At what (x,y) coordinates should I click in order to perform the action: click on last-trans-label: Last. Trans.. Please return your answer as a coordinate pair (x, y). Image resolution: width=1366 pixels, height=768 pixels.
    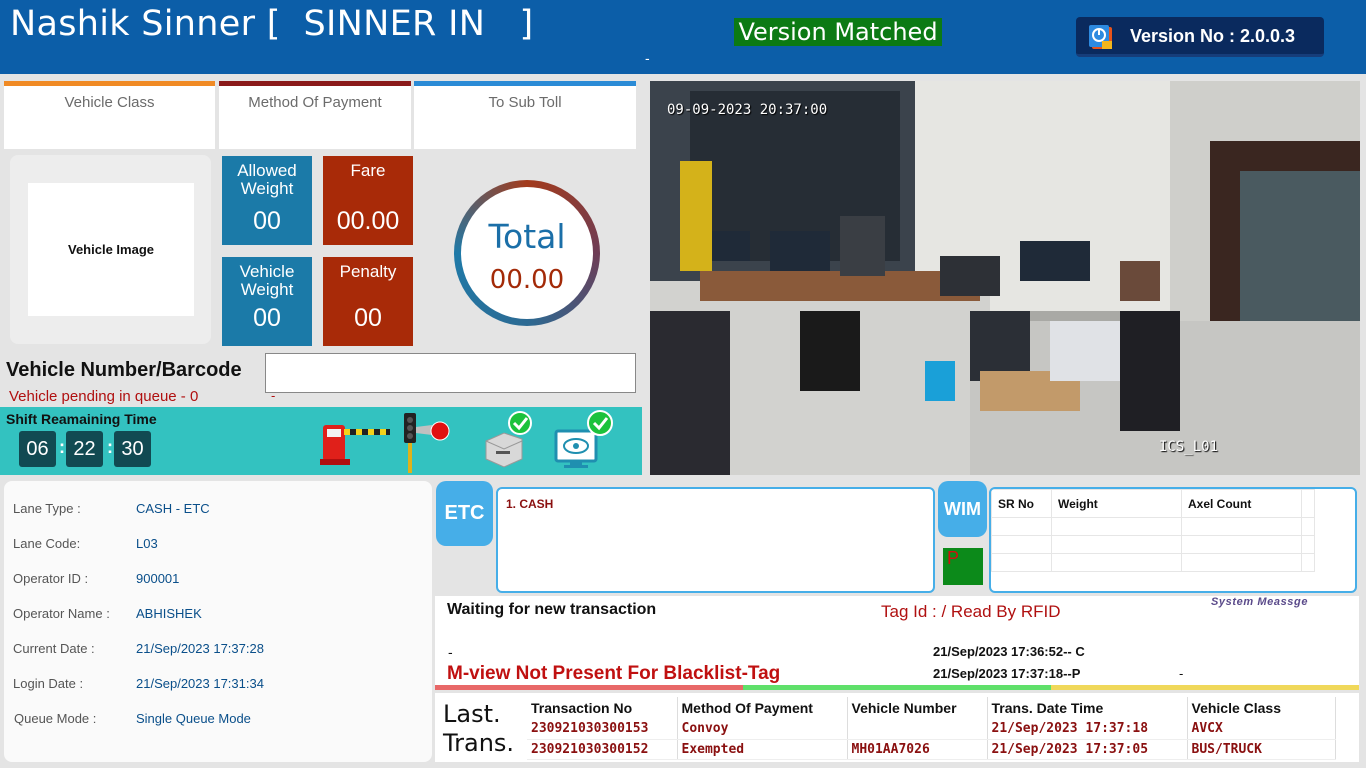
    Looking at the image, I should click on (478, 729).